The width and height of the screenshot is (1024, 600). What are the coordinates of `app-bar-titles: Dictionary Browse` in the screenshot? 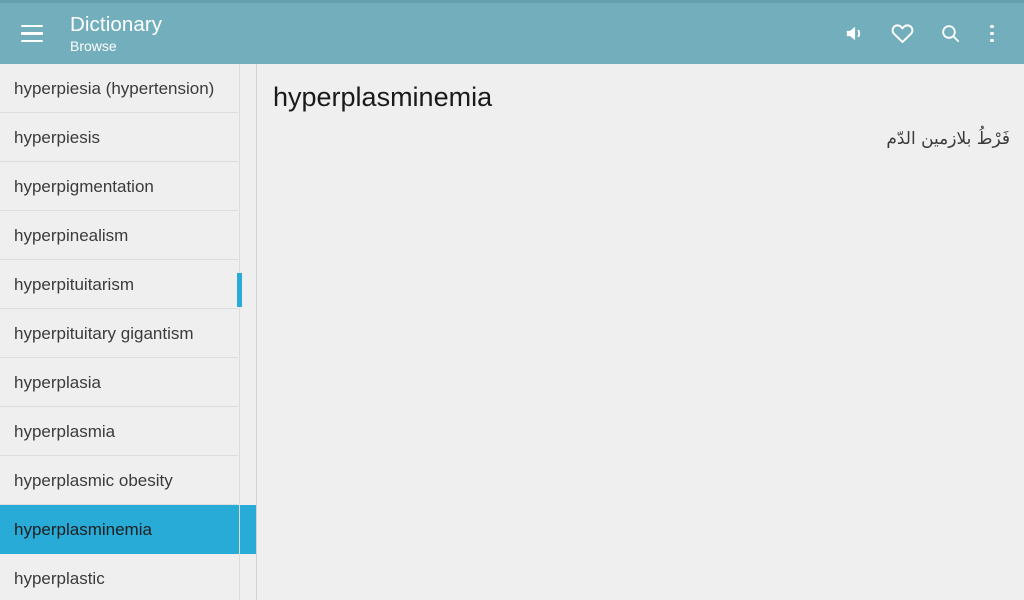 It's located at (450, 34).